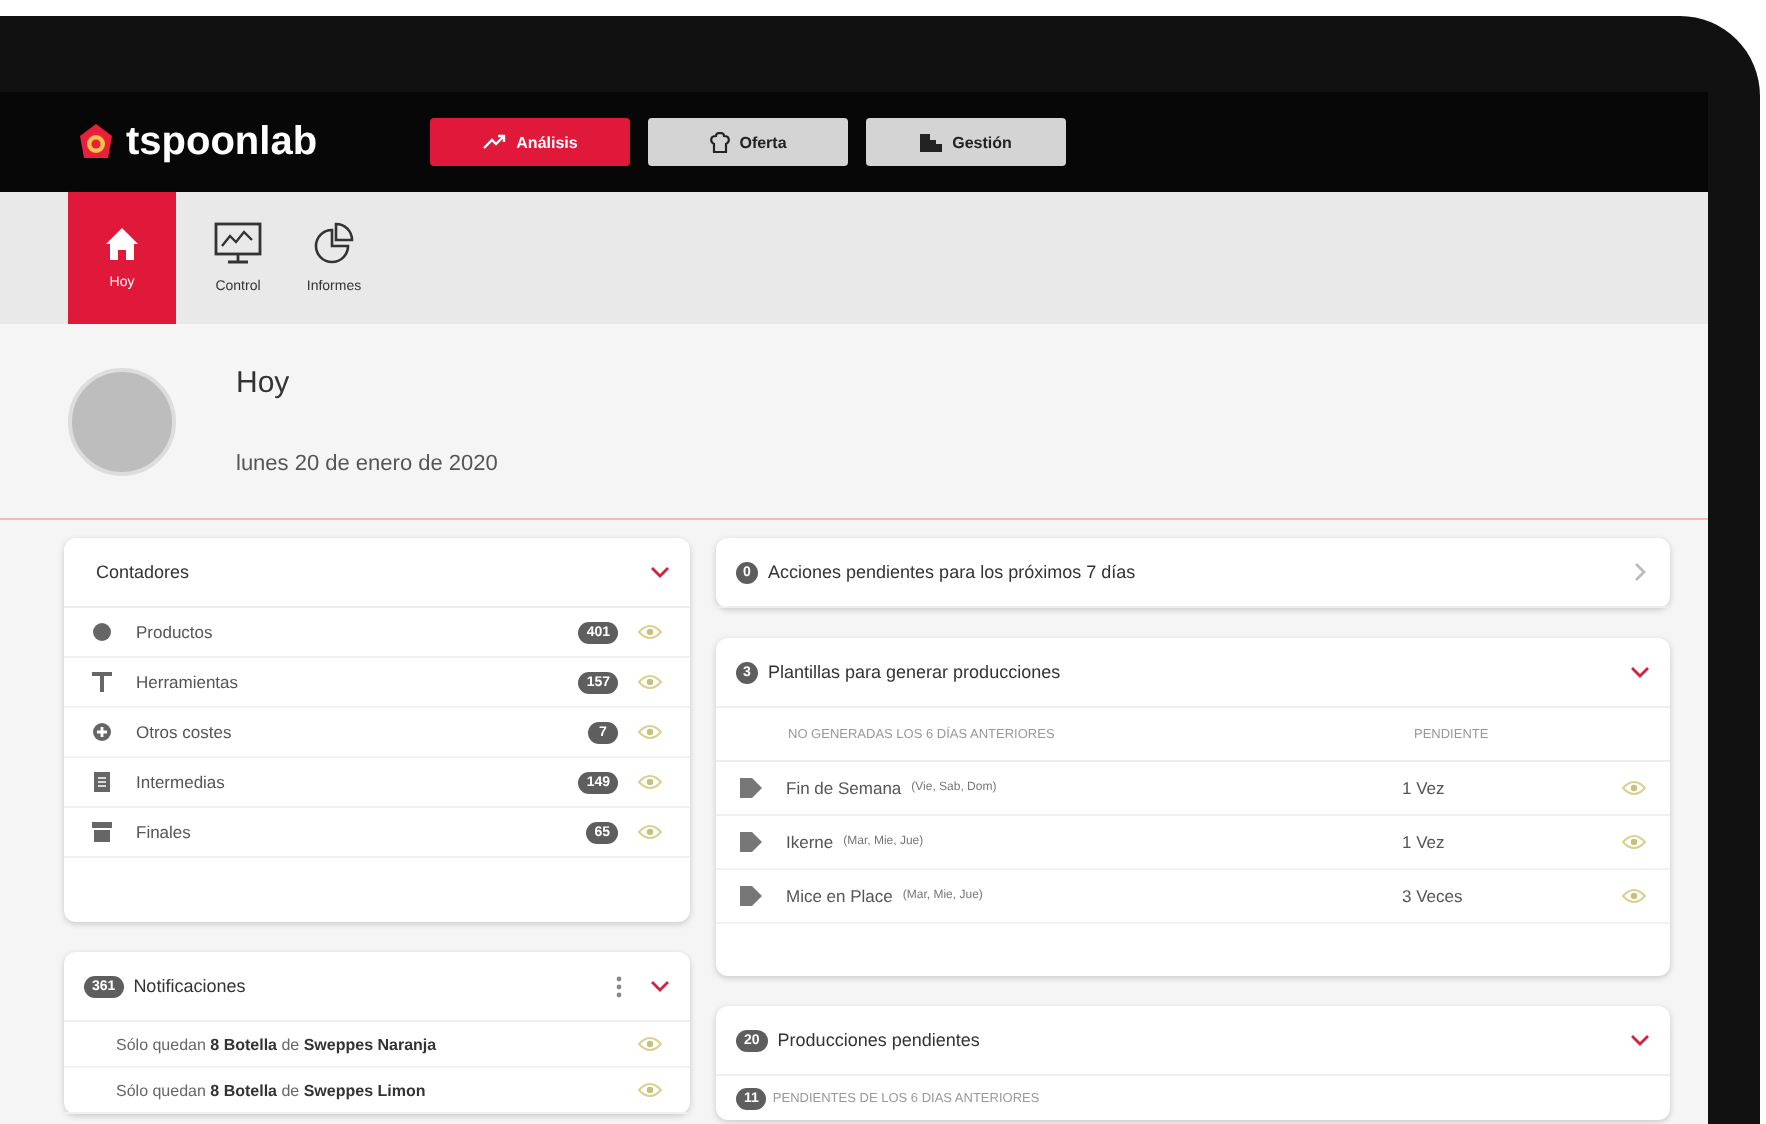 The height and width of the screenshot is (1124, 1766). I want to click on home-icon, so click(122, 244).